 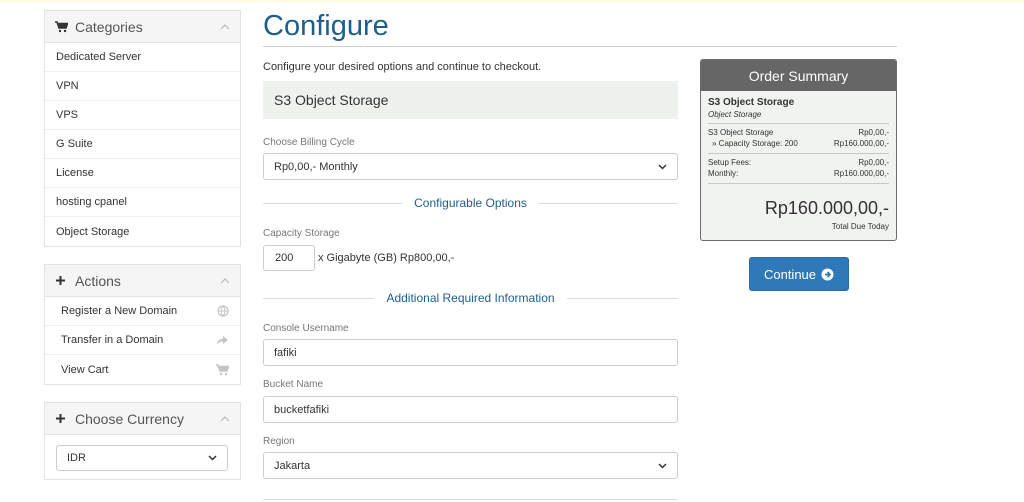 What do you see at coordinates (316, 166) in the screenshot?
I see `billing-cycle-selected: Rp0,00,- Monthly` at bounding box center [316, 166].